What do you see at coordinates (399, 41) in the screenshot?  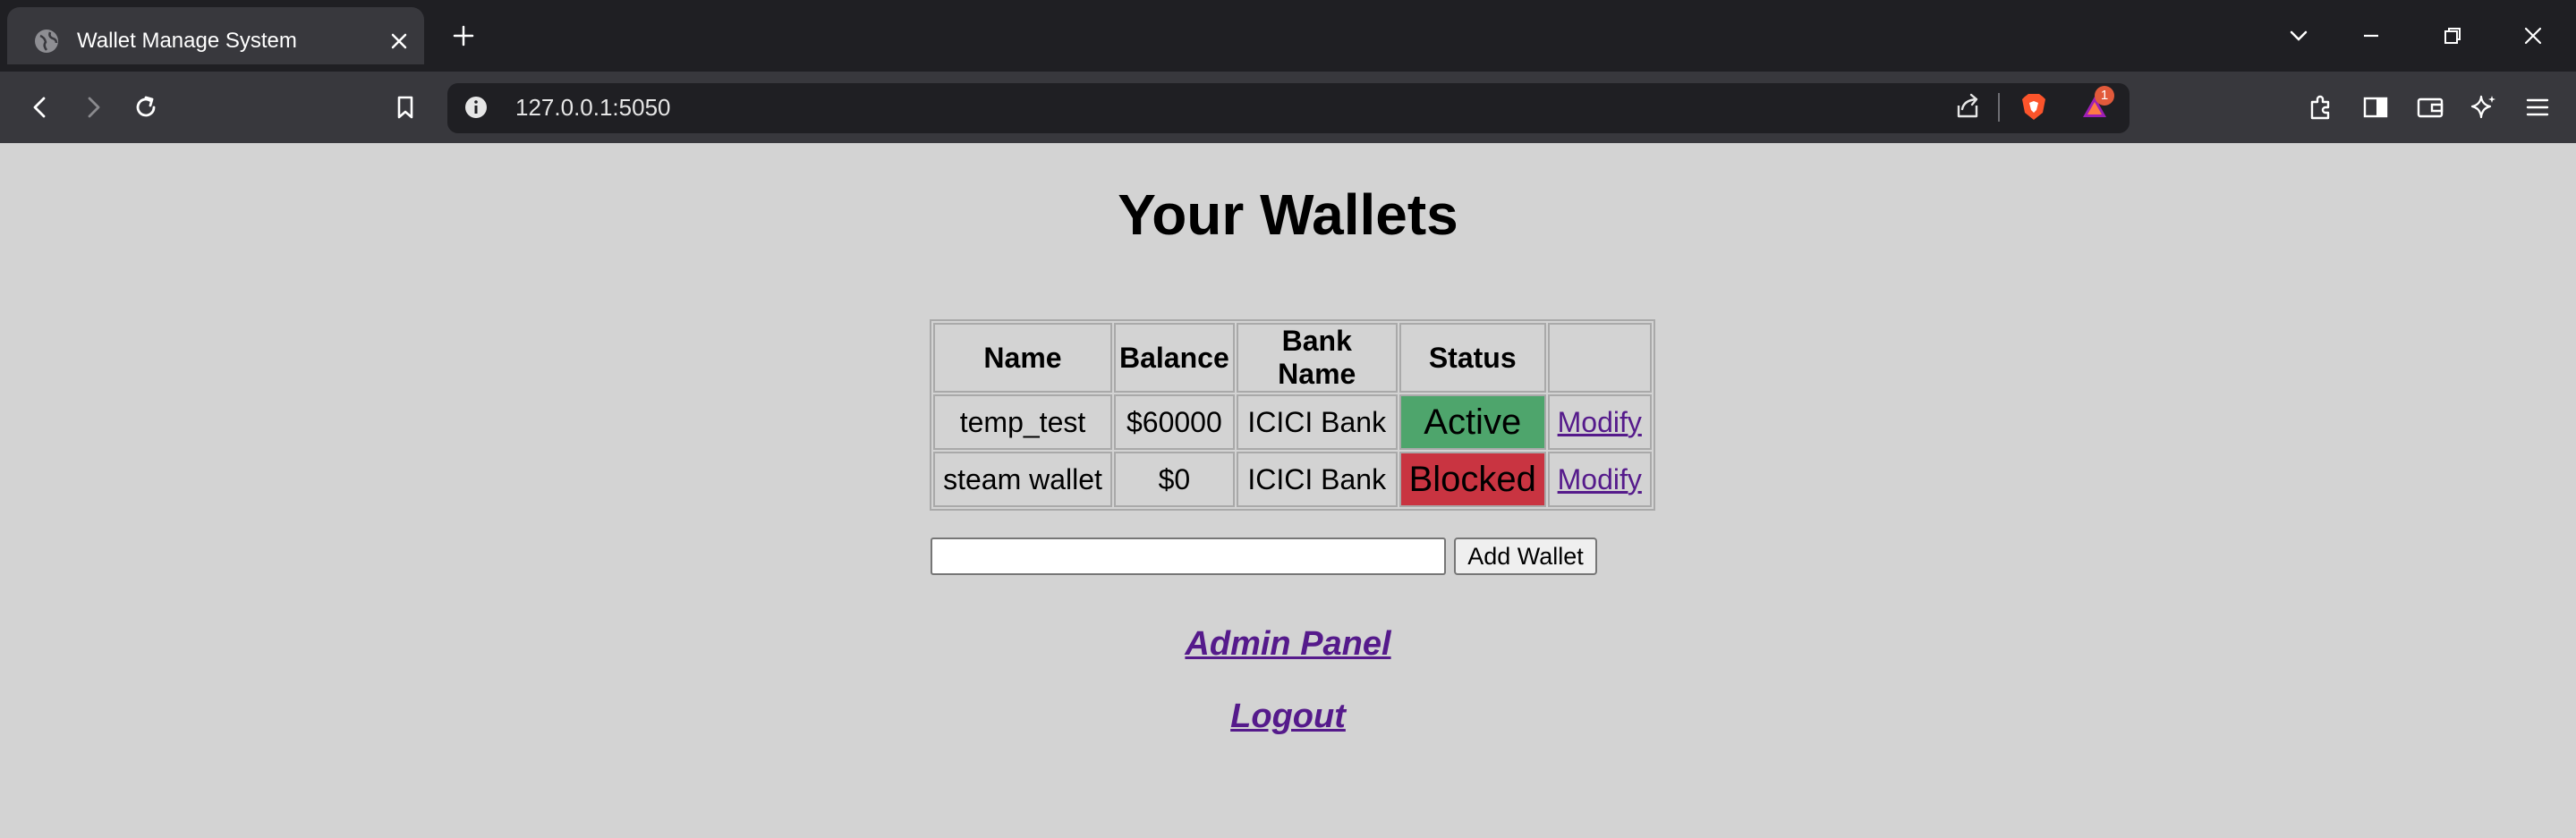 I see `close-icon` at bounding box center [399, 41].